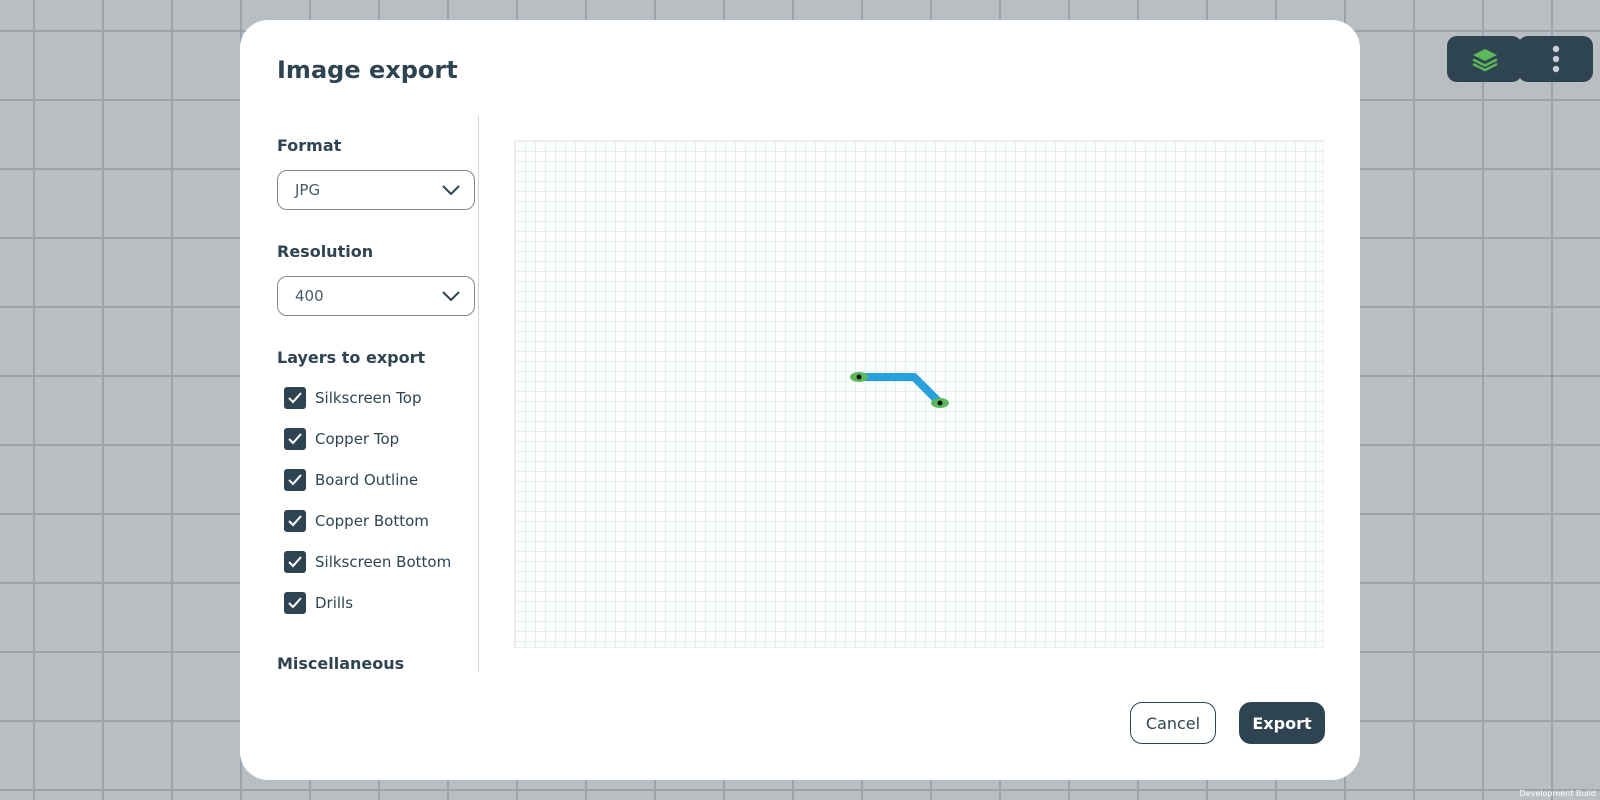  What do you see at coordinates (351, 357) in the screenshot?
I see `layers-to-export-label: Layers to export` at bounding box center [351, 357].